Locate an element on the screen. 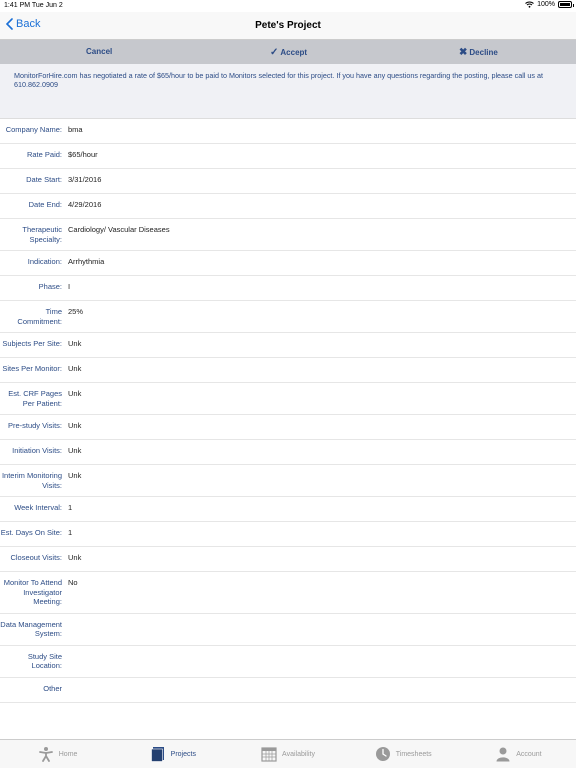 This screenshot has width=576, height=768. detail-label: Time Commitment: is located at coordinates (39, 316).